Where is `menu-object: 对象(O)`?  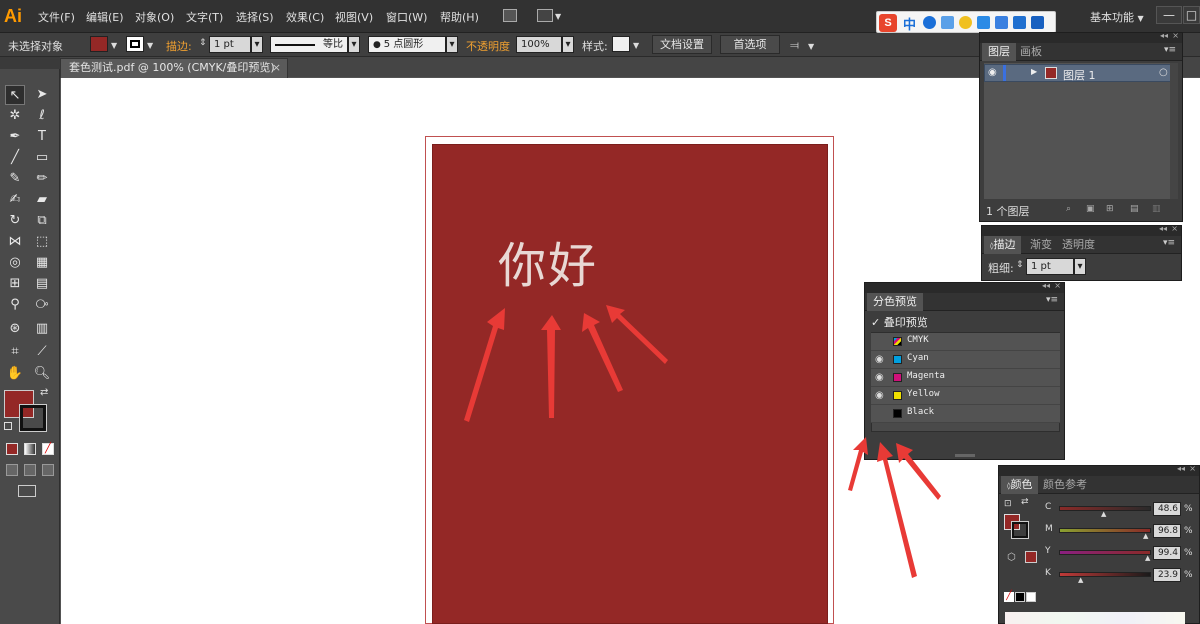 menu-object: 对象(O) is located at coordinates (154, 17).